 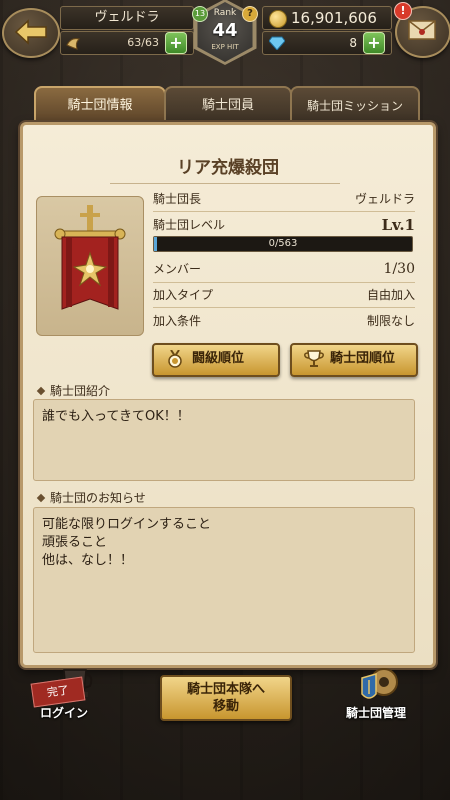 I want to click on player-name: ヴェルドラ, so click(x=127, y=18).